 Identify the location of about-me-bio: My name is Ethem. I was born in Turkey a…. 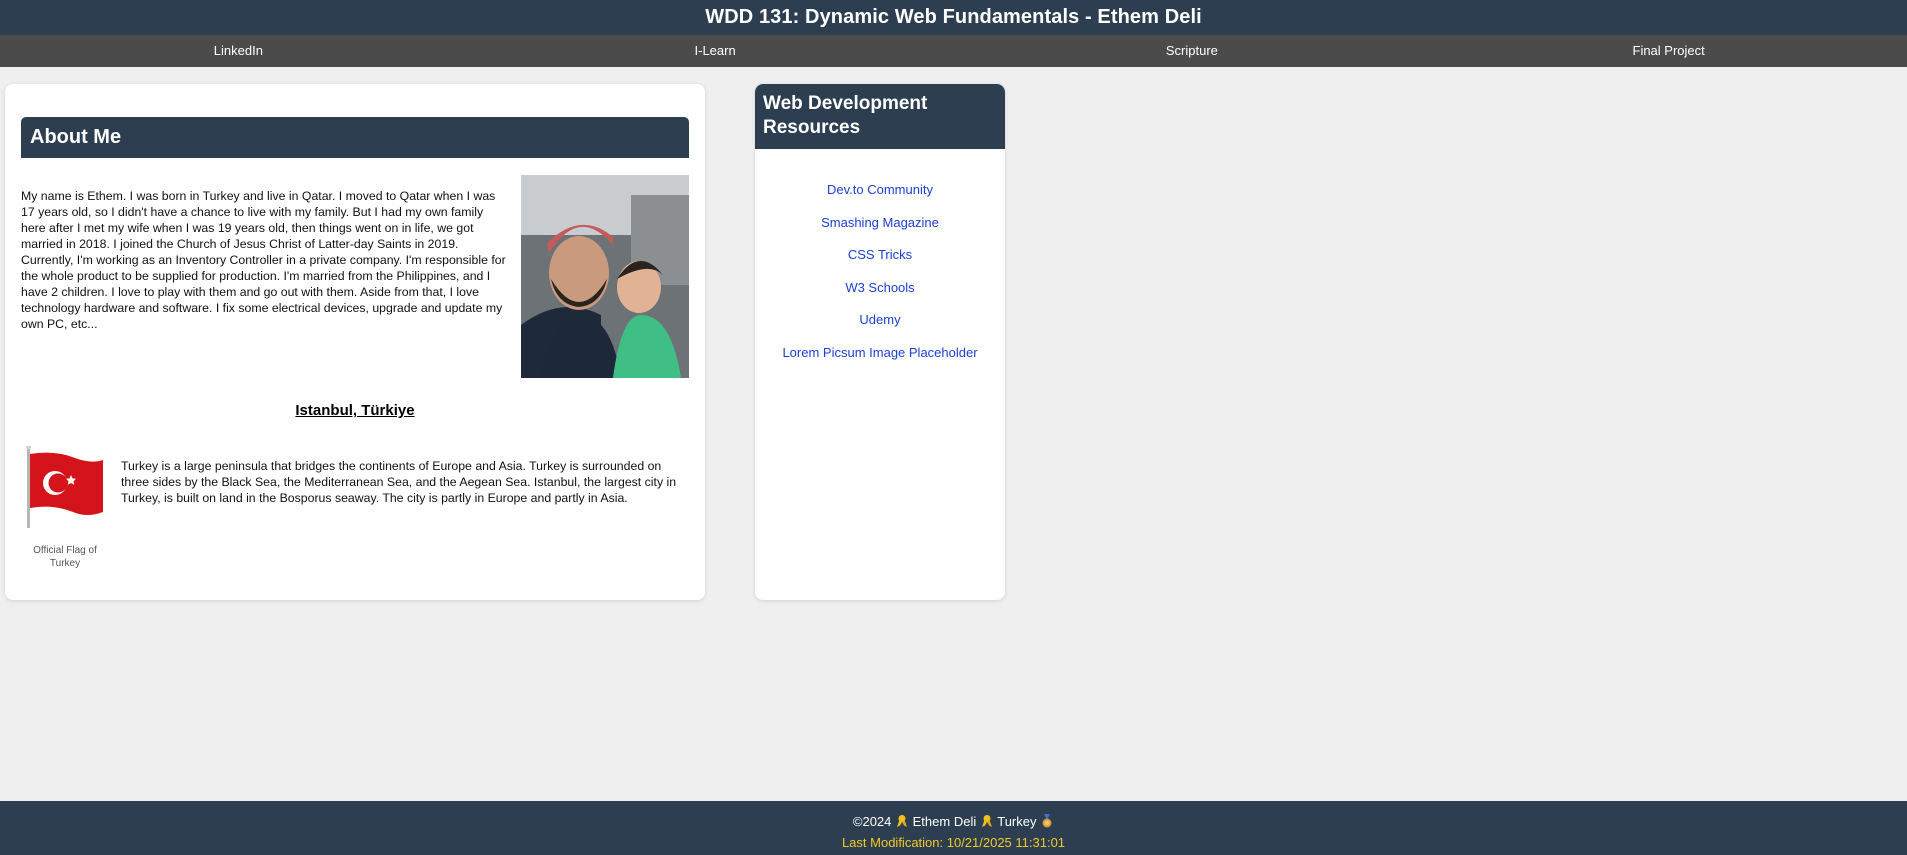
(263, 260).